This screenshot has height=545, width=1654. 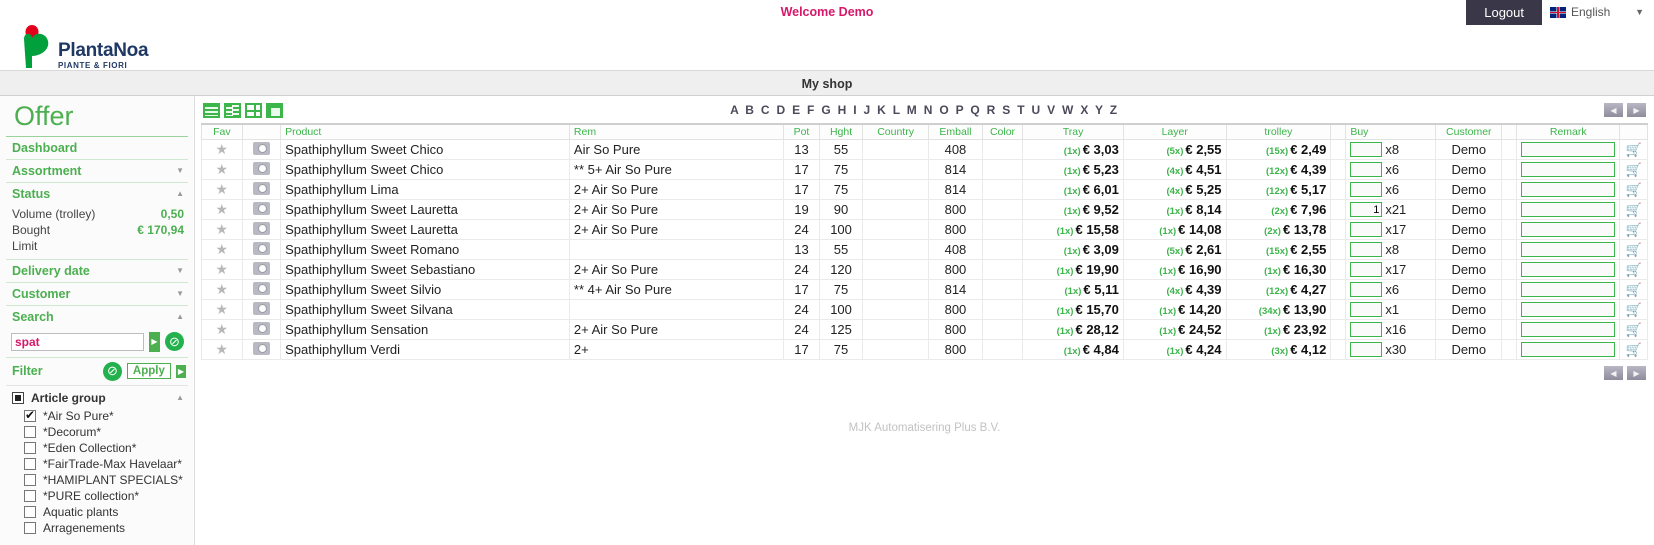 I want to click on alpha-link-j: J, so click(x=867, y=110).